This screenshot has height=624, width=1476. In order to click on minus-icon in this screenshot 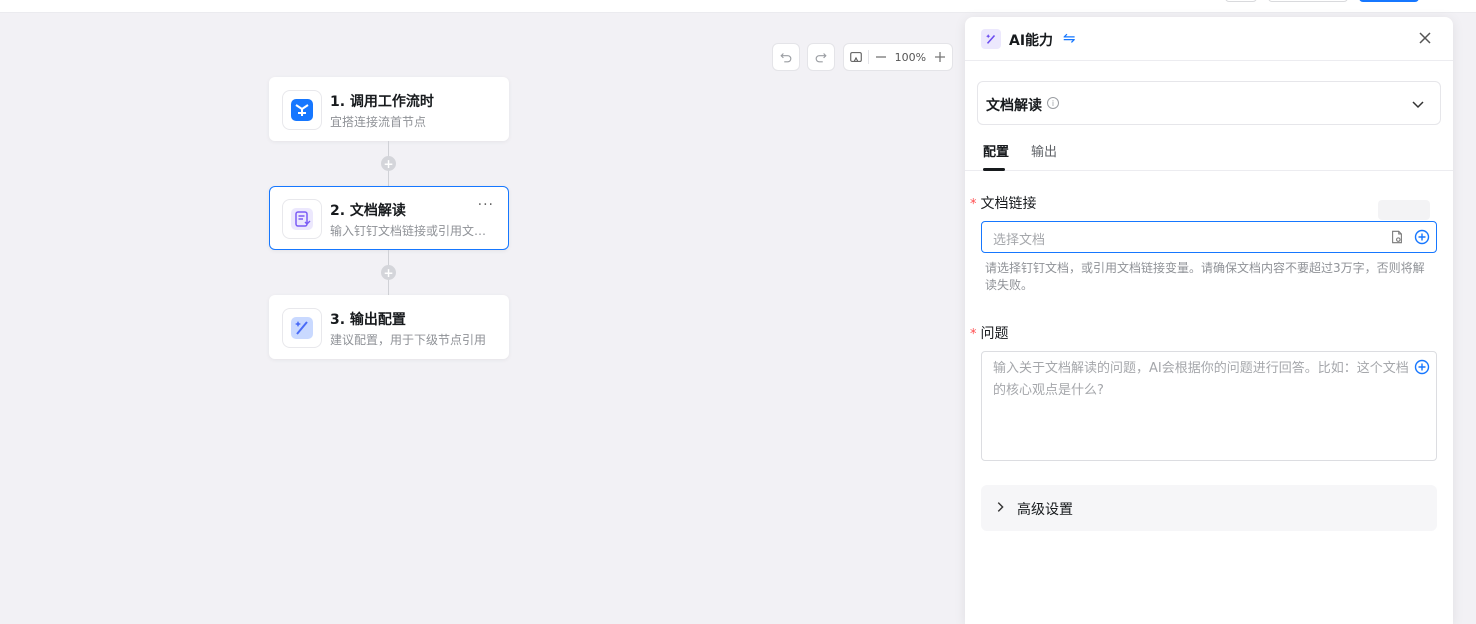, I will do `click(880, 57)`.